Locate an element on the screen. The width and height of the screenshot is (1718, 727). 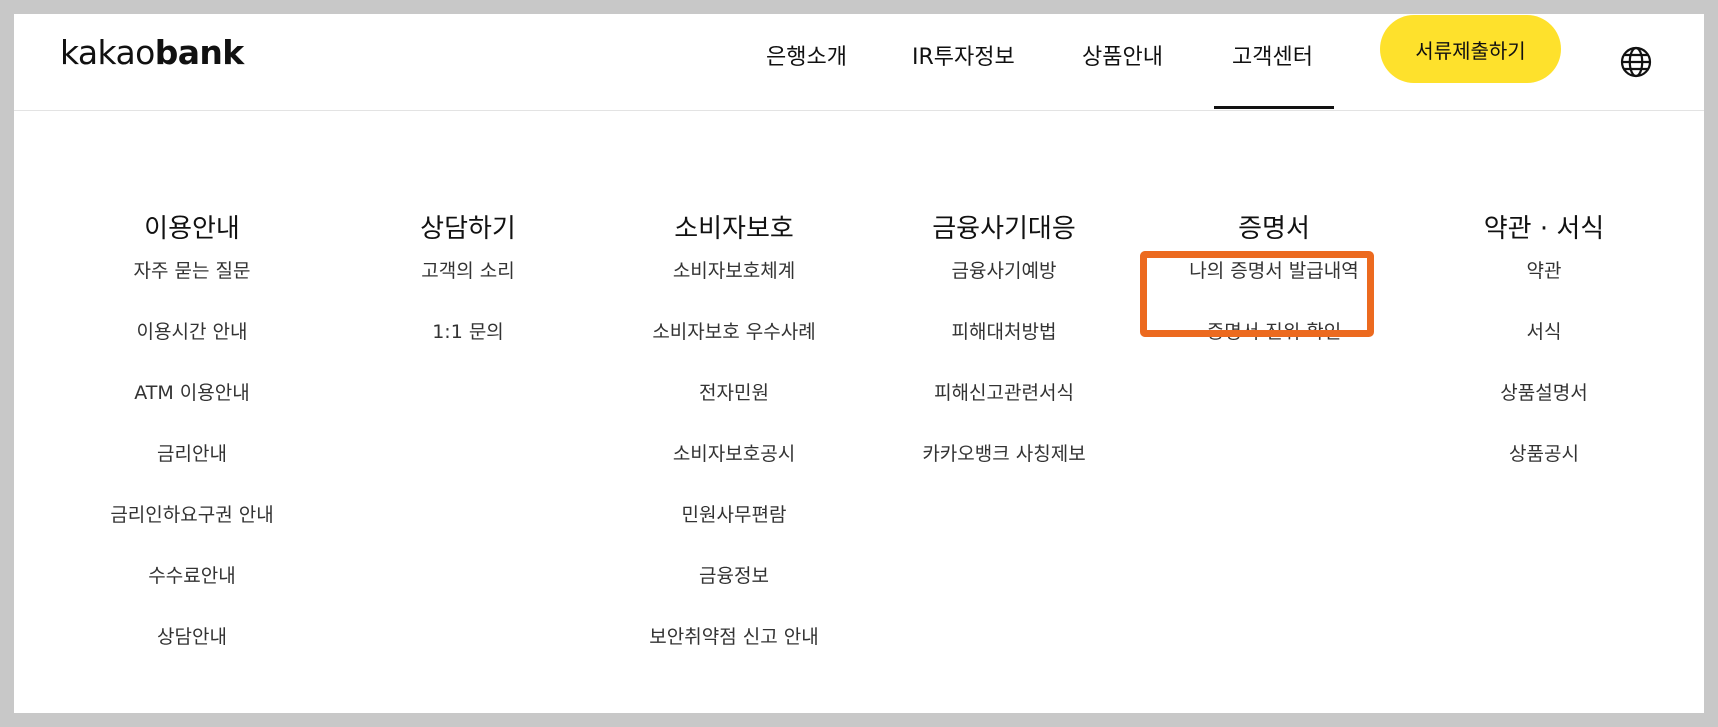
menu-link-product-description: 상품설명서 is located at coordinates (1544, 393).